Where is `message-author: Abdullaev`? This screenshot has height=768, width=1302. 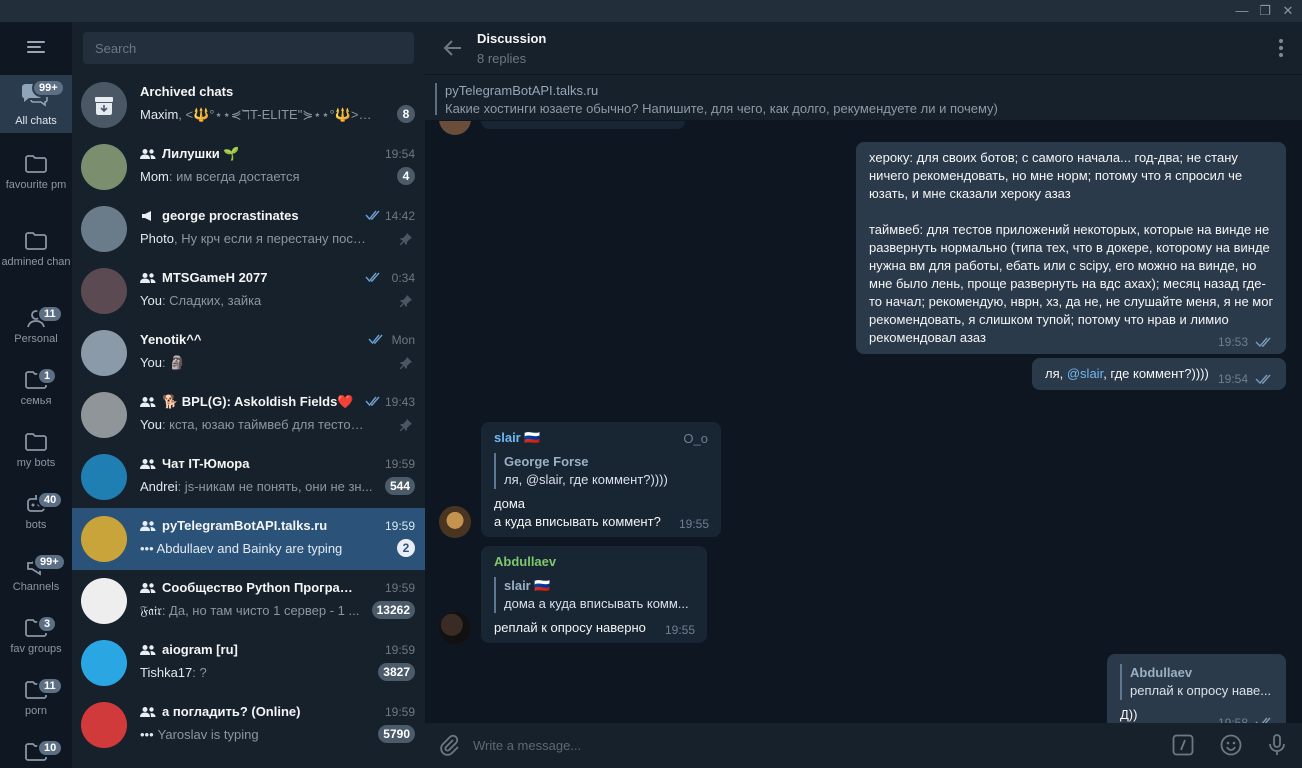
message-author: Abdullaev is located at coordinates (525, 562).